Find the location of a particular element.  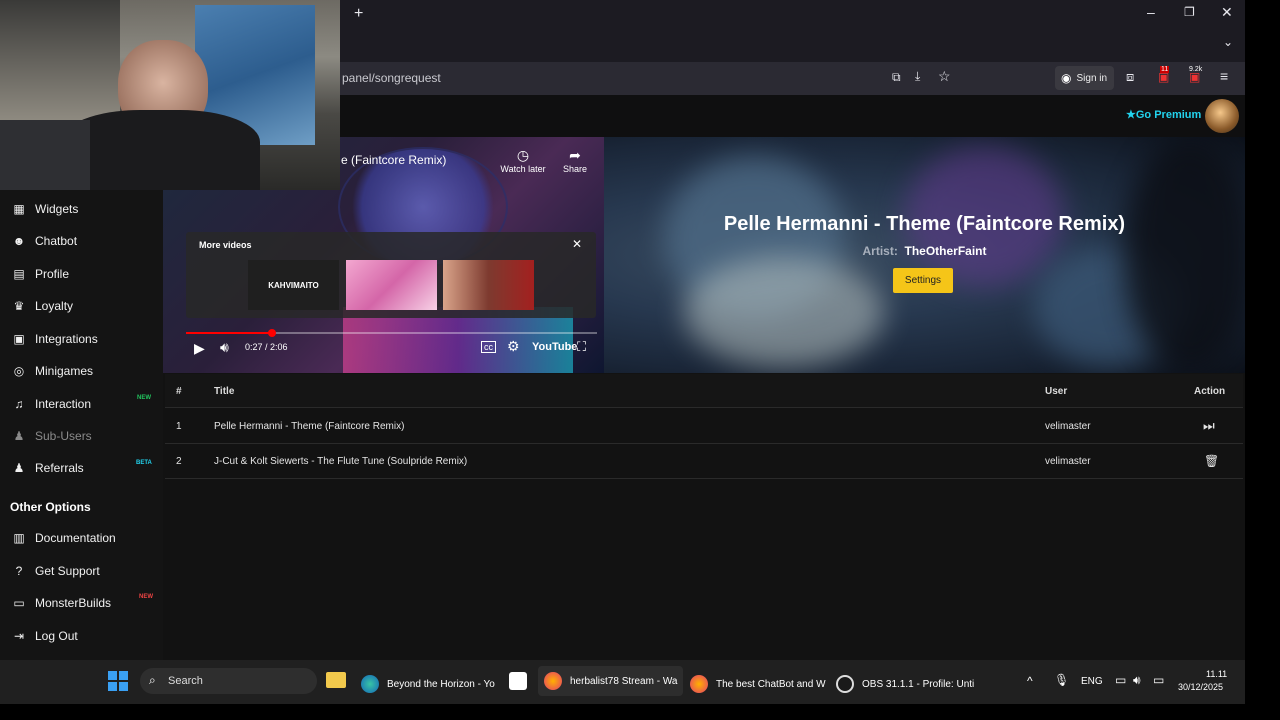

bookmark-star-icon: ☆ is located at coordinates (944, 76).